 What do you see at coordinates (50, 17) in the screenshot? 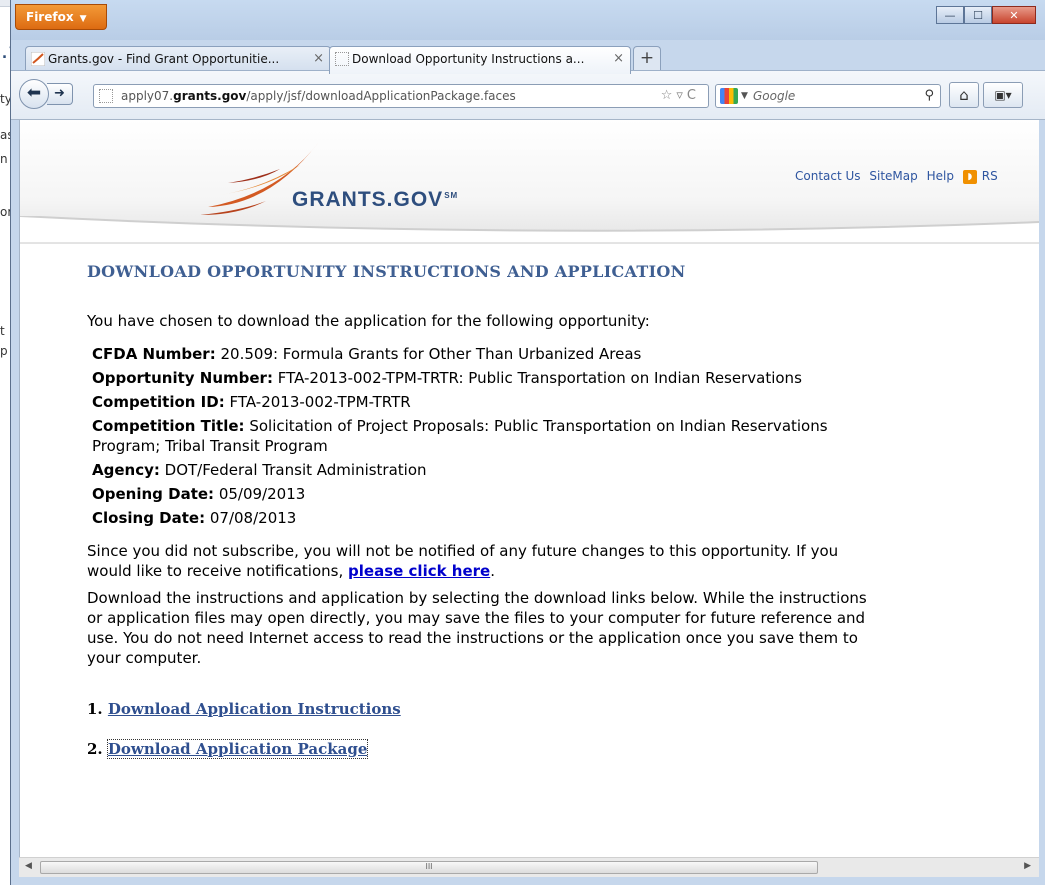
I see `firefox-menu-label: Firefox` at bounding box center [50, 17].